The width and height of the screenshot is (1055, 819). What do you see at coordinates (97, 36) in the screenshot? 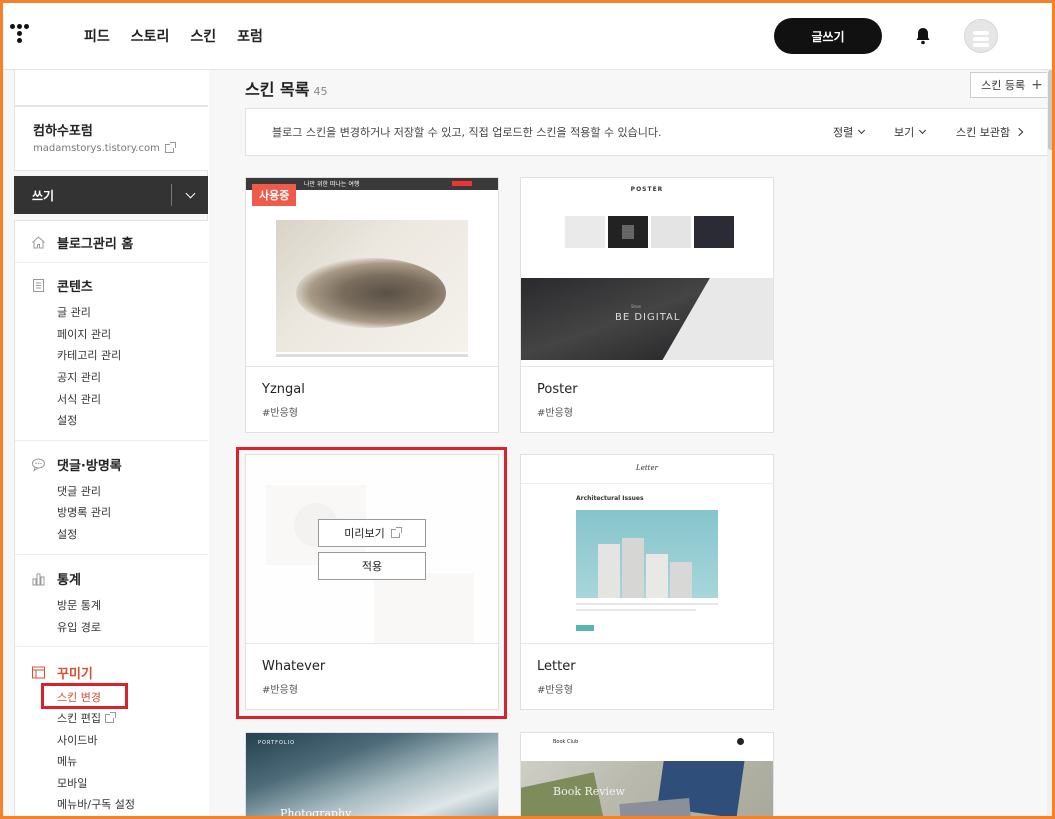
I see `nav-feed: 피드` at bounding box center [97, 36].